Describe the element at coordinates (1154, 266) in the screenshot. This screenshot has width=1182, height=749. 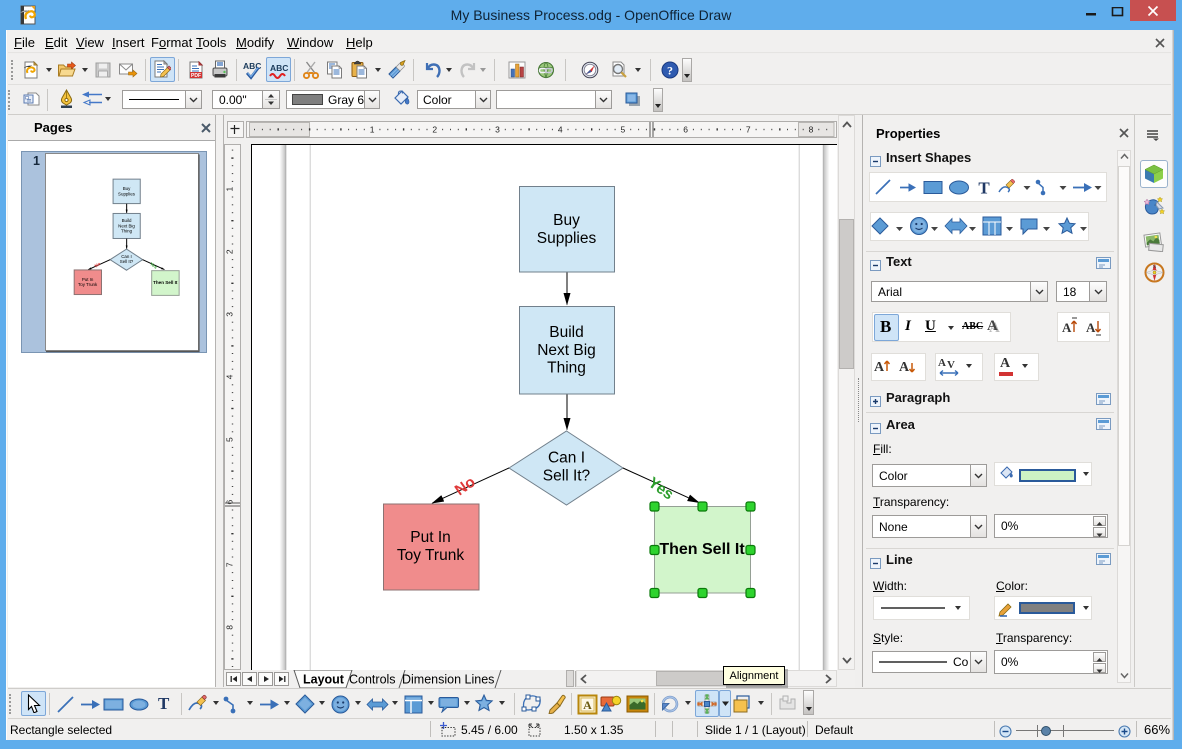
I see `svg-text: N` at that location.